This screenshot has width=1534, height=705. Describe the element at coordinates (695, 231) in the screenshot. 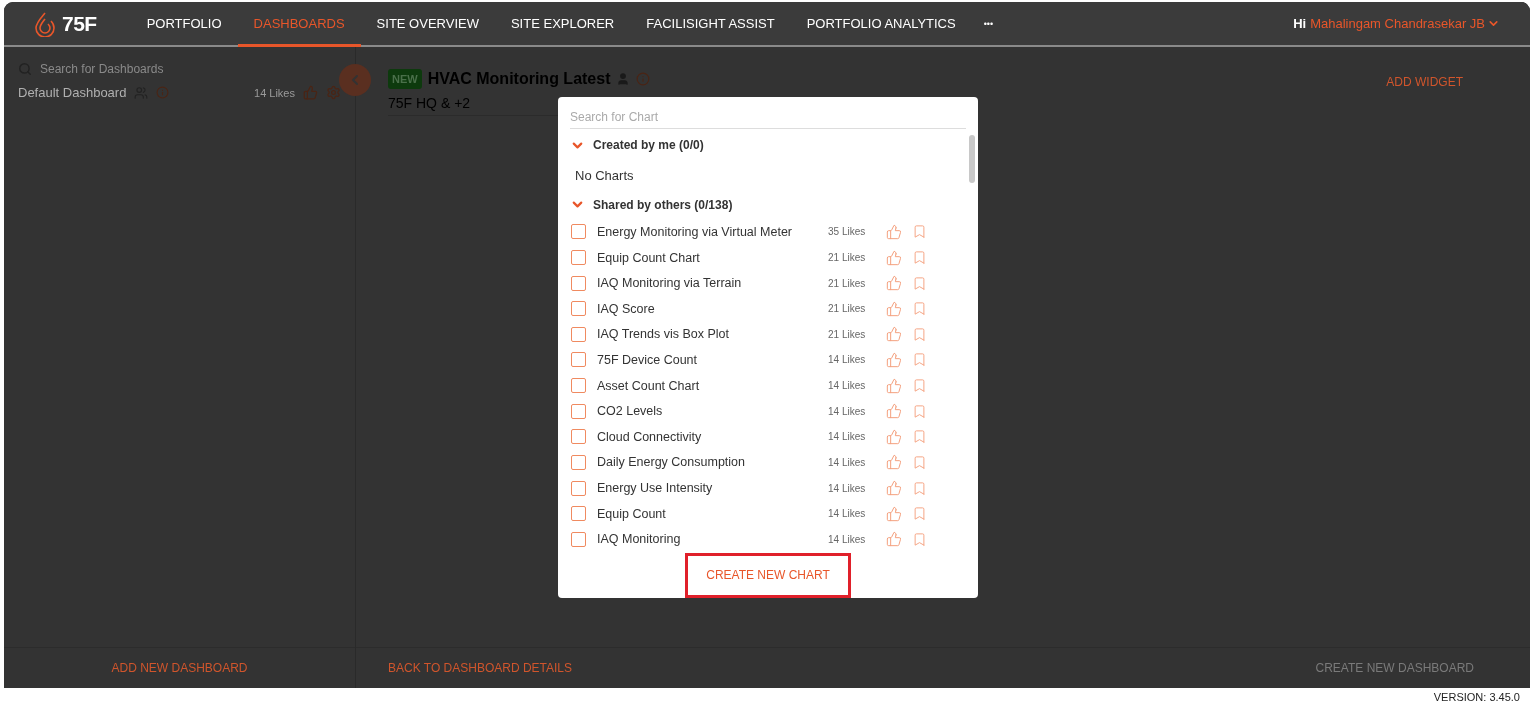

I see `chart-name: Energy Monitoring via Virtual Meter` at that location.